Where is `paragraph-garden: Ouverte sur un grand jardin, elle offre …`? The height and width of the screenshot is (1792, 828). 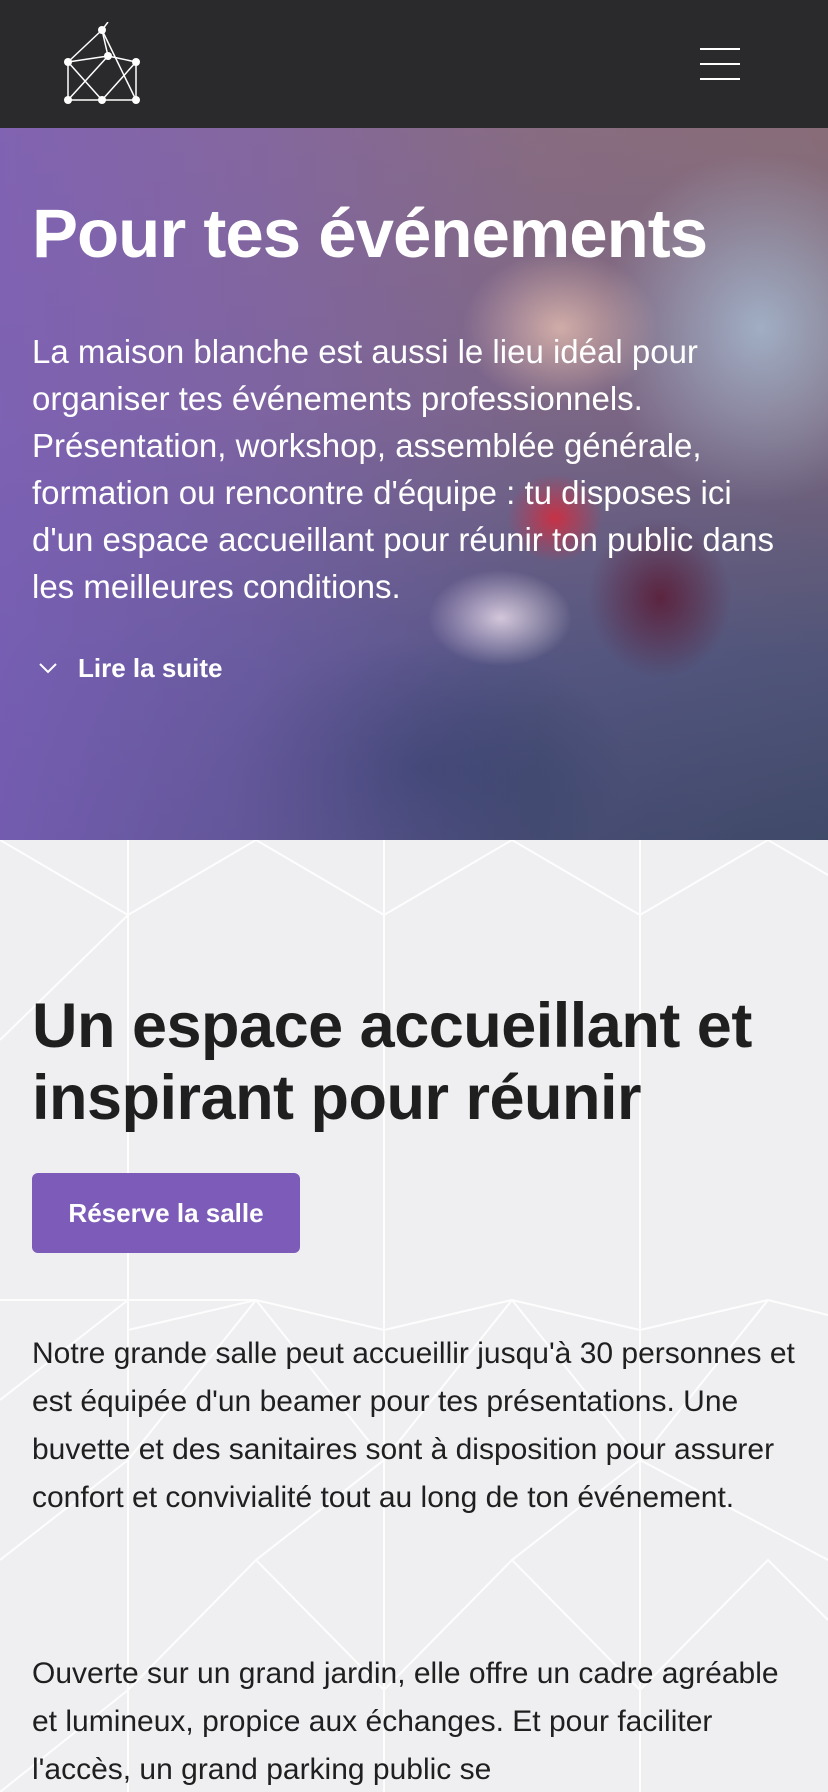 paragraph-garden: Ouverte sur un grand jardin, elle offre … is located at coordinates (405, 1721).